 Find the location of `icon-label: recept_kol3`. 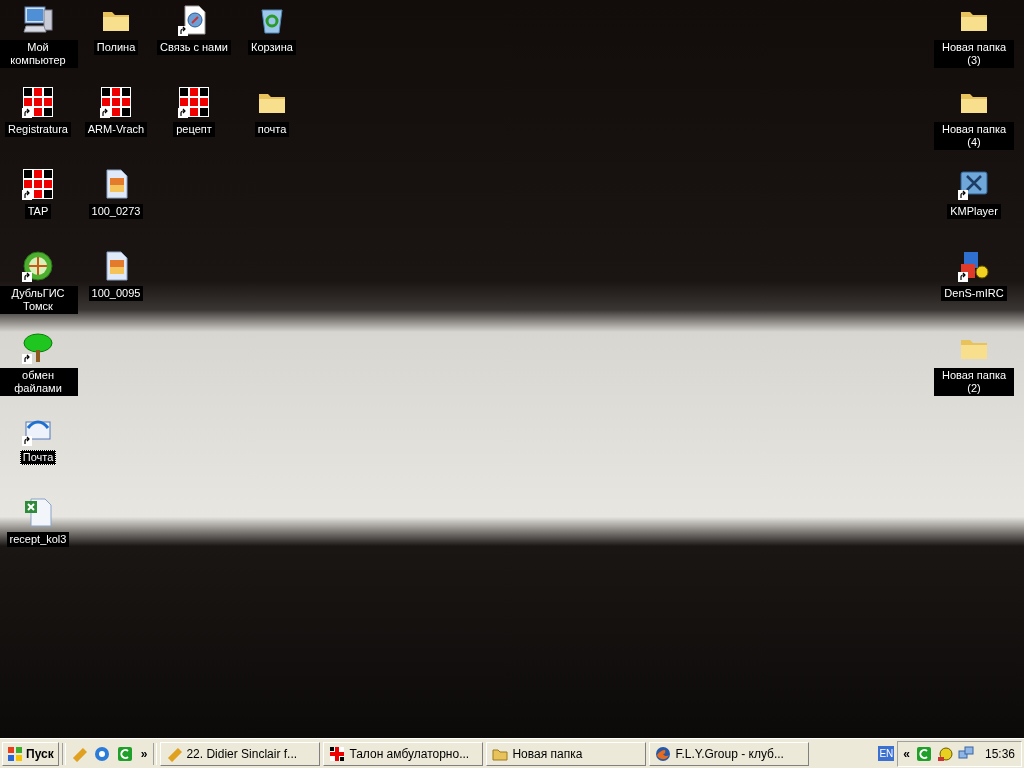

icon-label: recept_kol3 is located at coordinates (38, 539).